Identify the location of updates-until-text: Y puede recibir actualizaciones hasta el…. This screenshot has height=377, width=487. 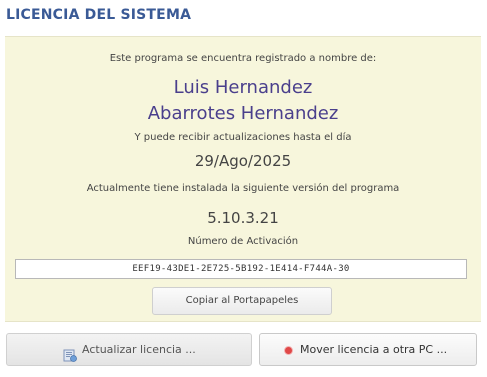
(243, 137).